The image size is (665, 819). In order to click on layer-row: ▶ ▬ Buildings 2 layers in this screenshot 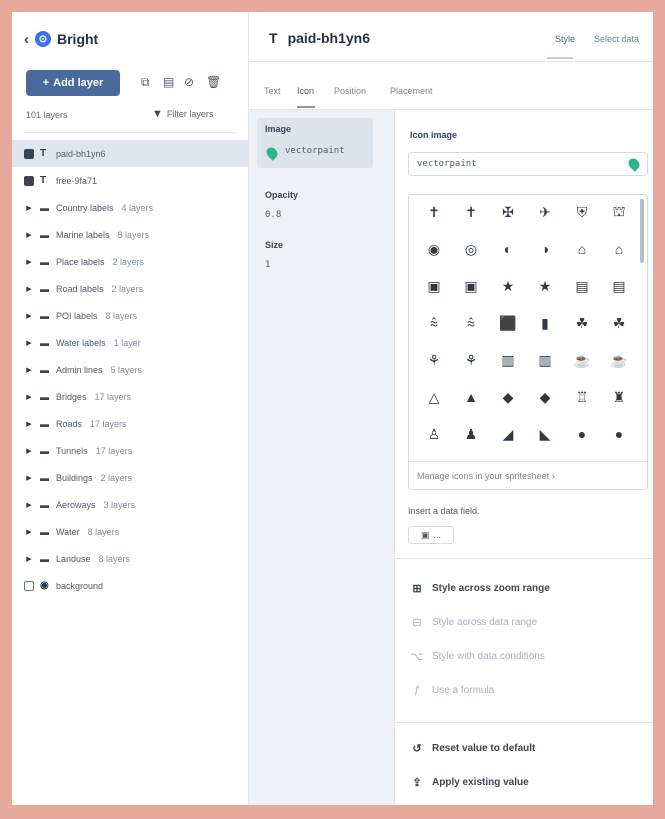, I will do `click(130, 477)`.